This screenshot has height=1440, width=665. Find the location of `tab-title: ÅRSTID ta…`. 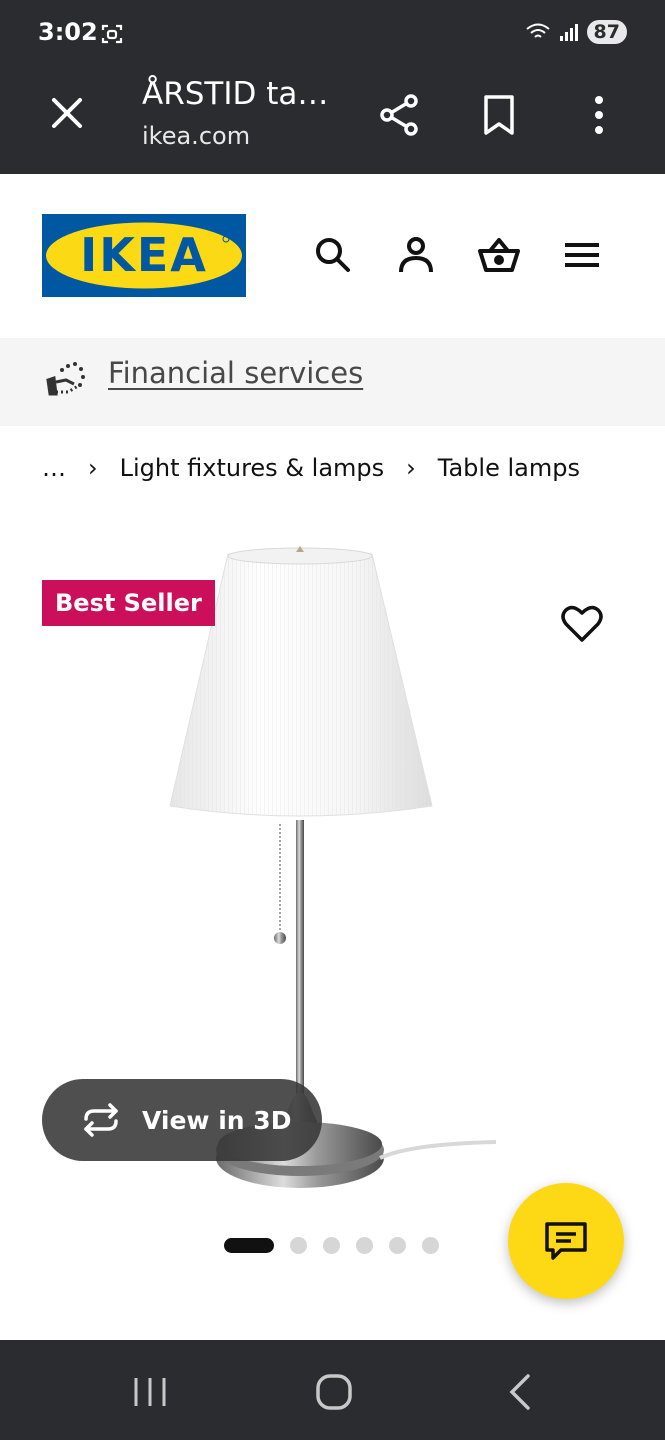

tab-title: ÅRSTID ta… is located at coordinates (235, 94).